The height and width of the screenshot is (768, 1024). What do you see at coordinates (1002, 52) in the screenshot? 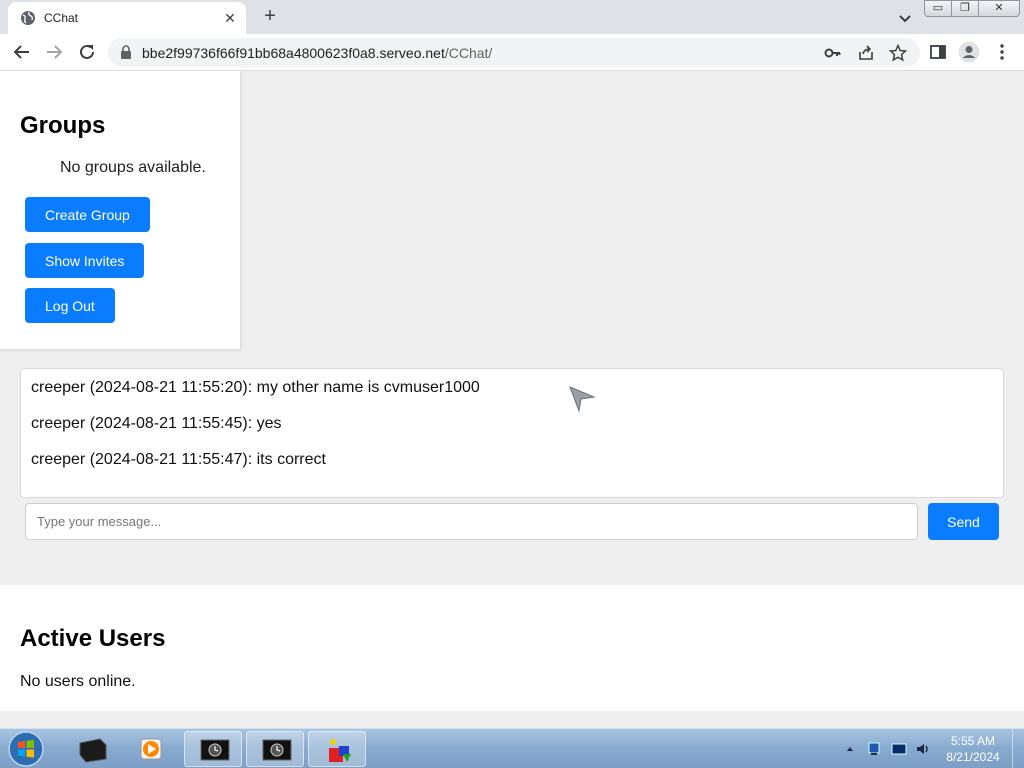
I see `kebab-menu-icon` at bounding box center [1002, 52].